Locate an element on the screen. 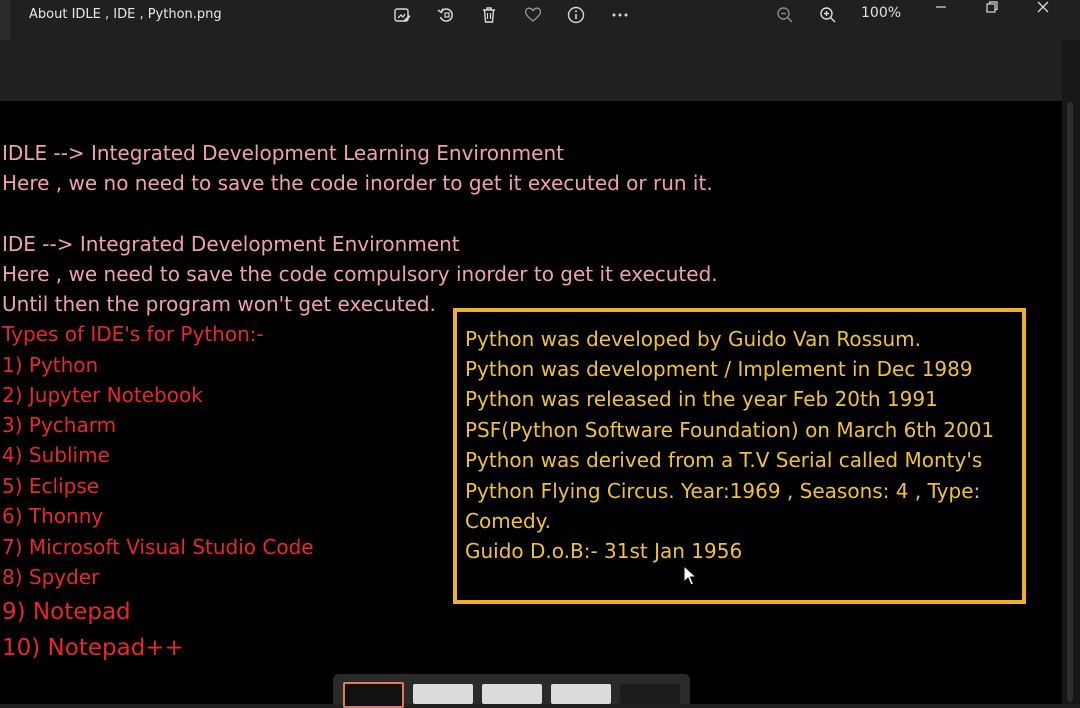  zoom-level: 100% is located at coordinates (881, 13).